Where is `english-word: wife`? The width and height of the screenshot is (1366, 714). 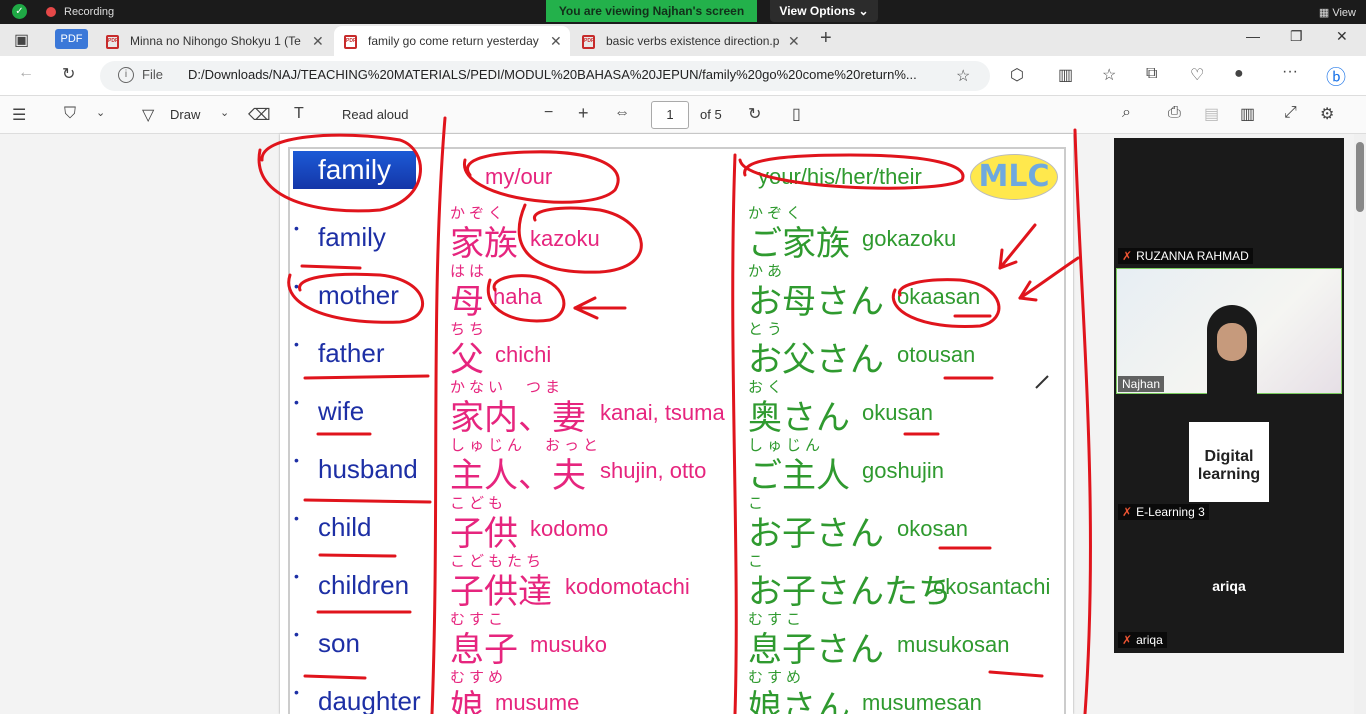 english-word: wife is located at coordinates (341, 411).